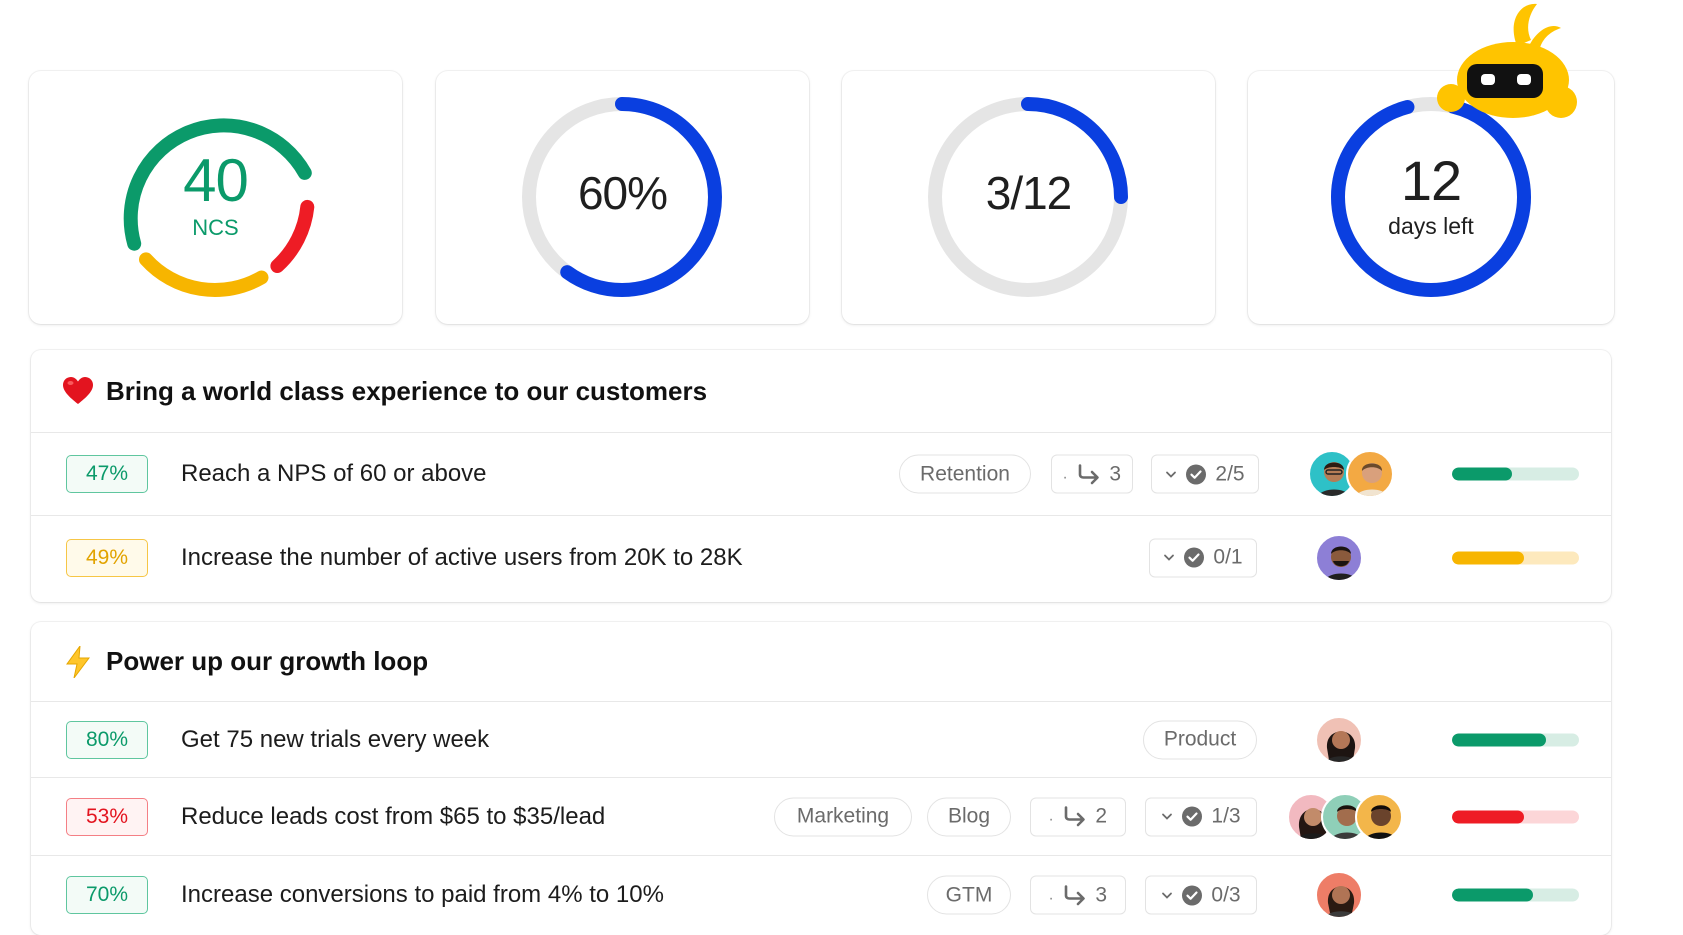 Image resolution: width=1683 pixels, height=935 pixels. What do you see at coordinates (334, 474) in the screenshot?
I see `key-result-title: Reach a NPS of 60 or above` at bounding box center [334, 474].